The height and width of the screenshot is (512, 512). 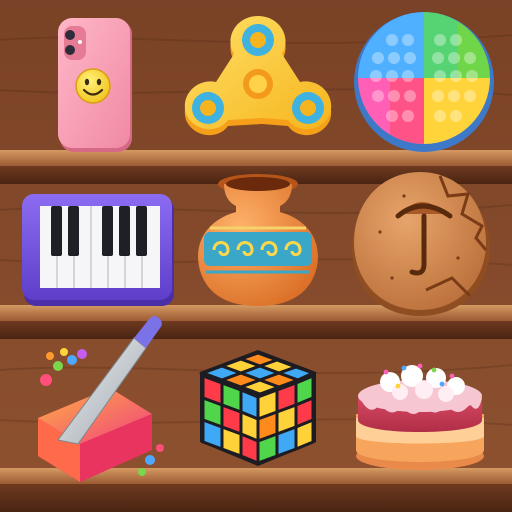 What do you see at coordinates (424, 82) in the screenshot?
I see `rainbow-pop-it-icon` at bounding box center [424, 82].